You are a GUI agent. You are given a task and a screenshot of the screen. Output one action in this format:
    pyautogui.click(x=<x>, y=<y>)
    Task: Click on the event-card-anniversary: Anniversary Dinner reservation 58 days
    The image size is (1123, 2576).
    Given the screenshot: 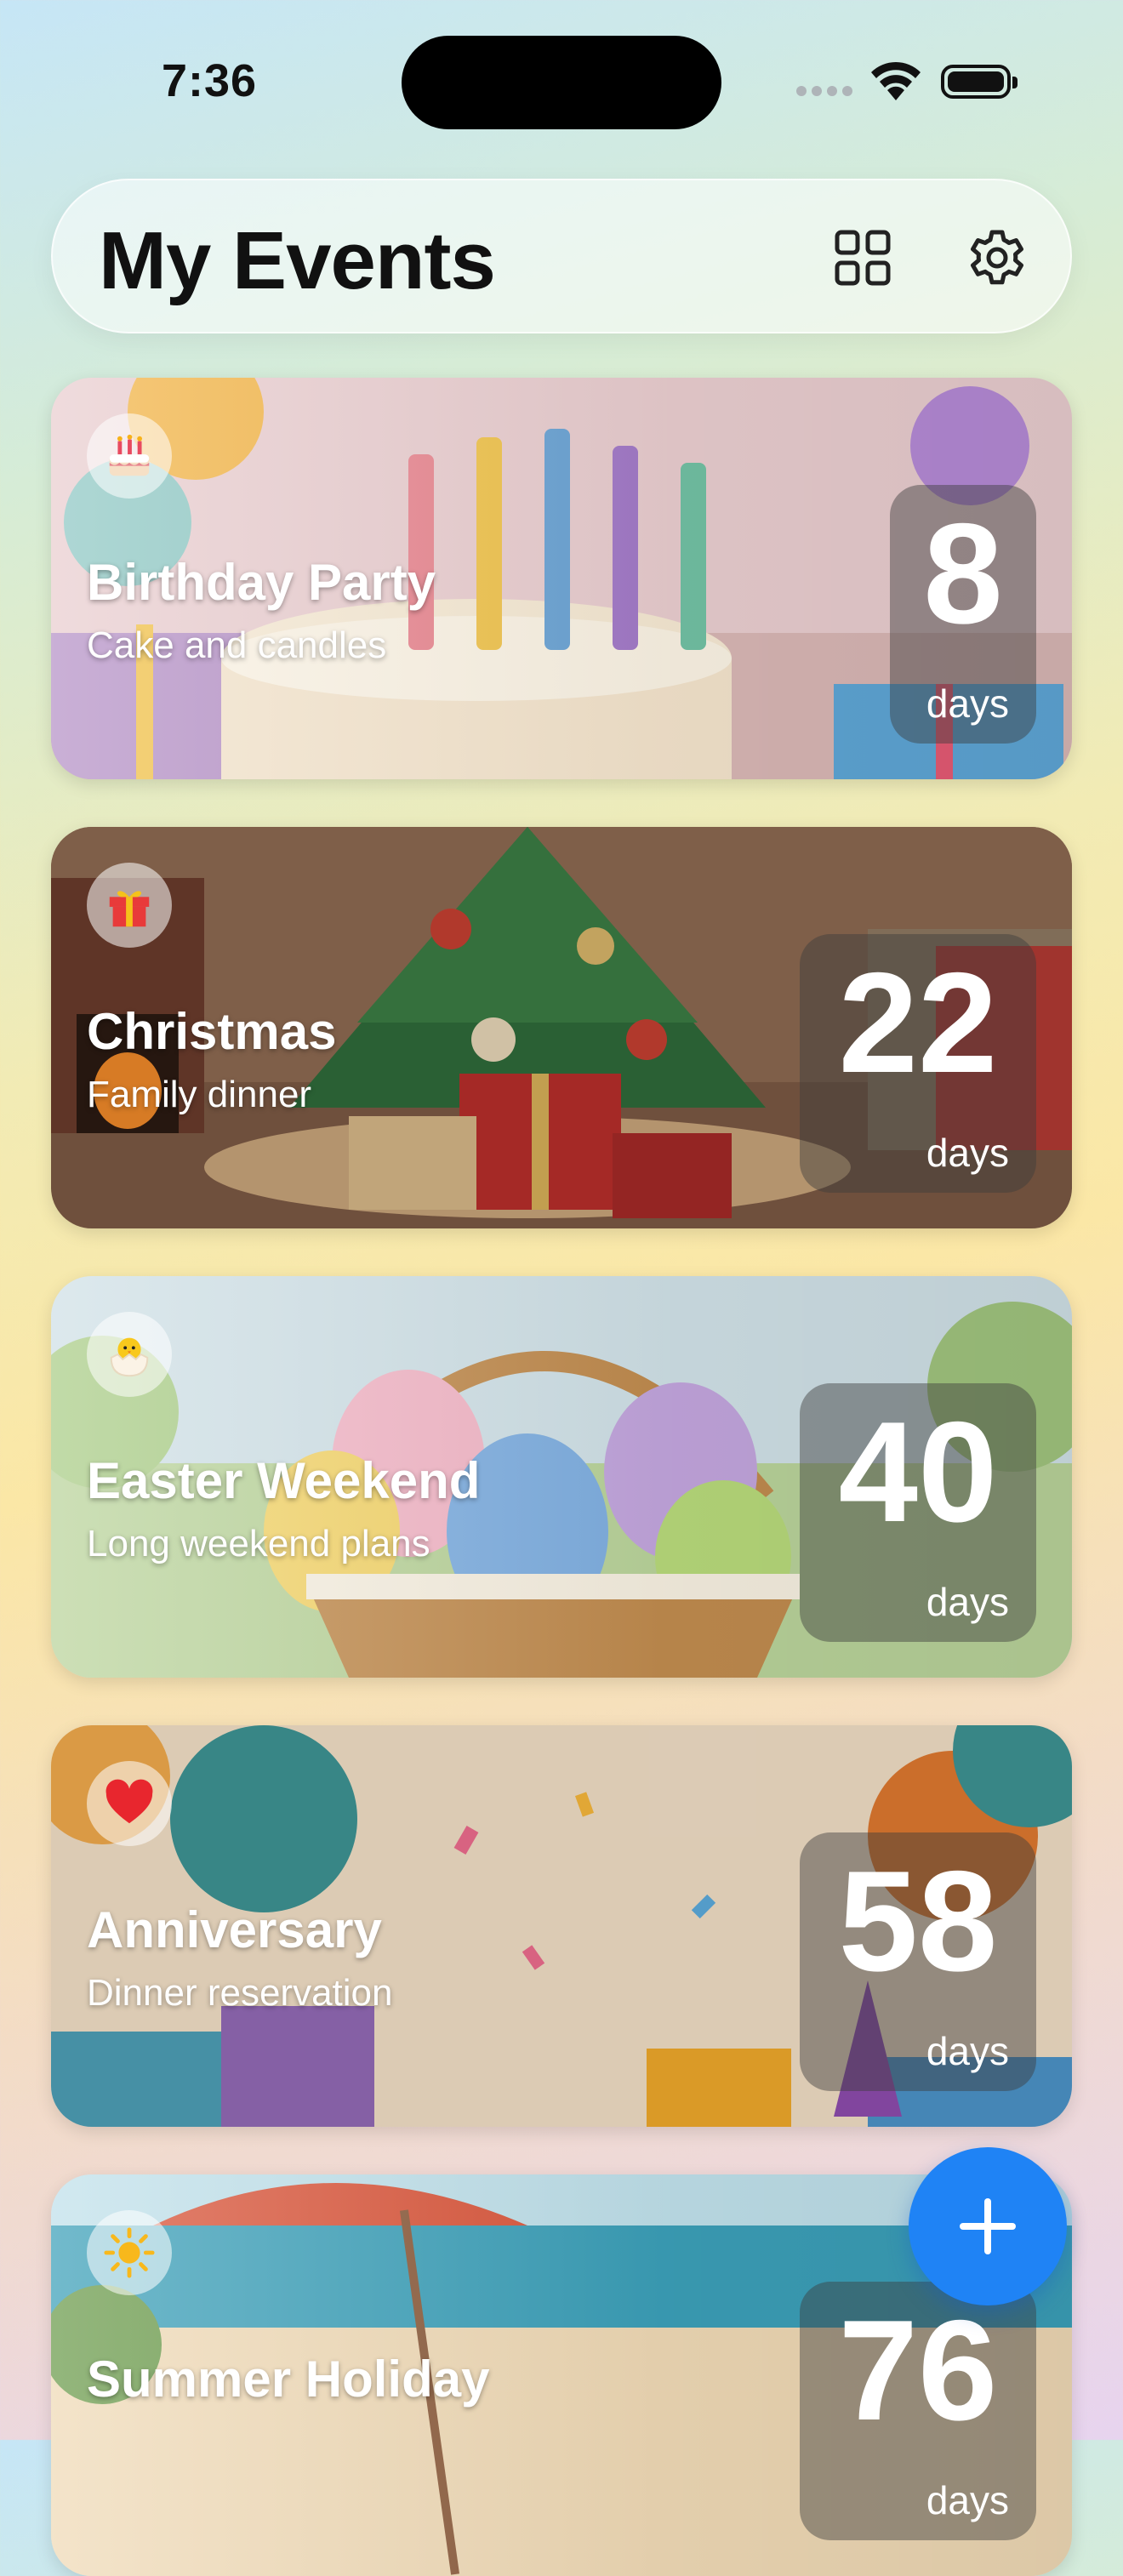 What is the action you would take?
    pyautogui.click(x=561, y=1926)
    